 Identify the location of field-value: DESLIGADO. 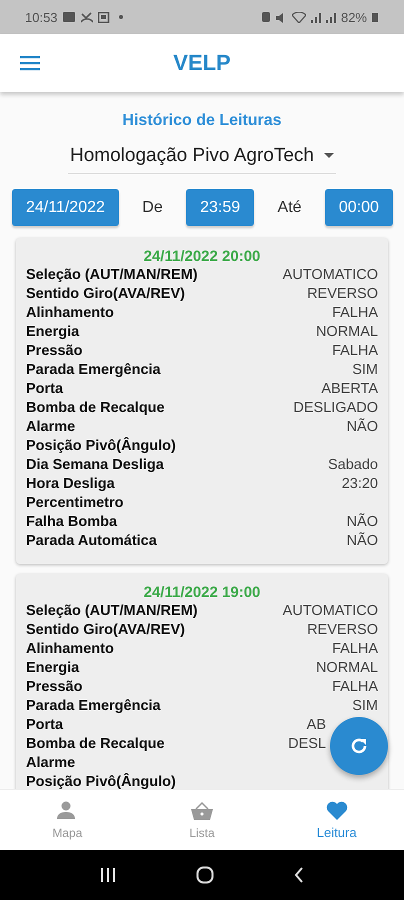
(335, 408).